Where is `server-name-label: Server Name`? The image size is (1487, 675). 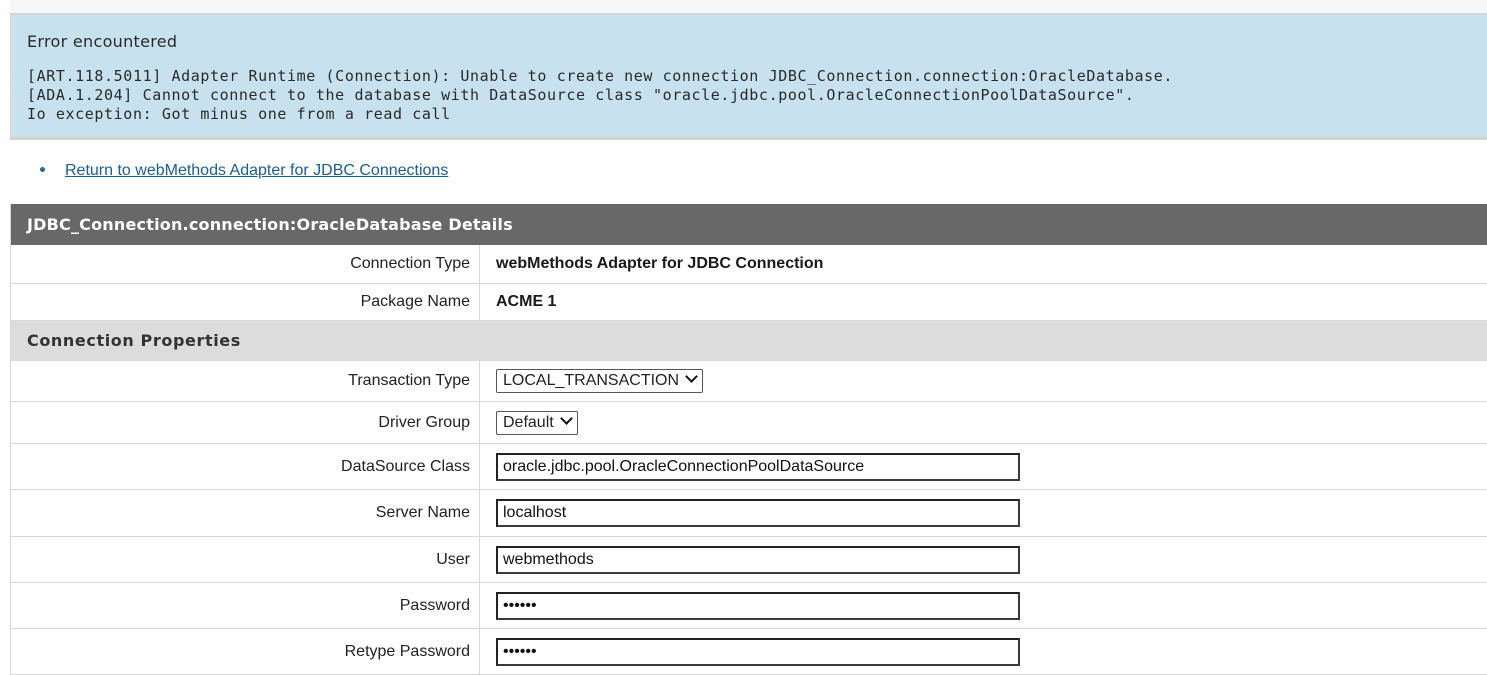 server-name-label: Server Name is located at coordinates (245, 513).